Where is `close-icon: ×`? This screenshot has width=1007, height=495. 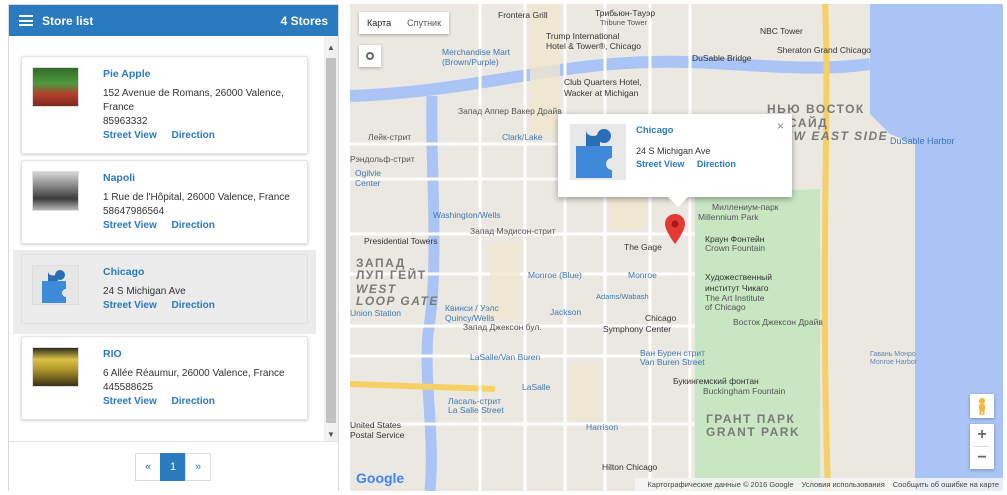 close-icon: × is located at coordinates (780, 126).